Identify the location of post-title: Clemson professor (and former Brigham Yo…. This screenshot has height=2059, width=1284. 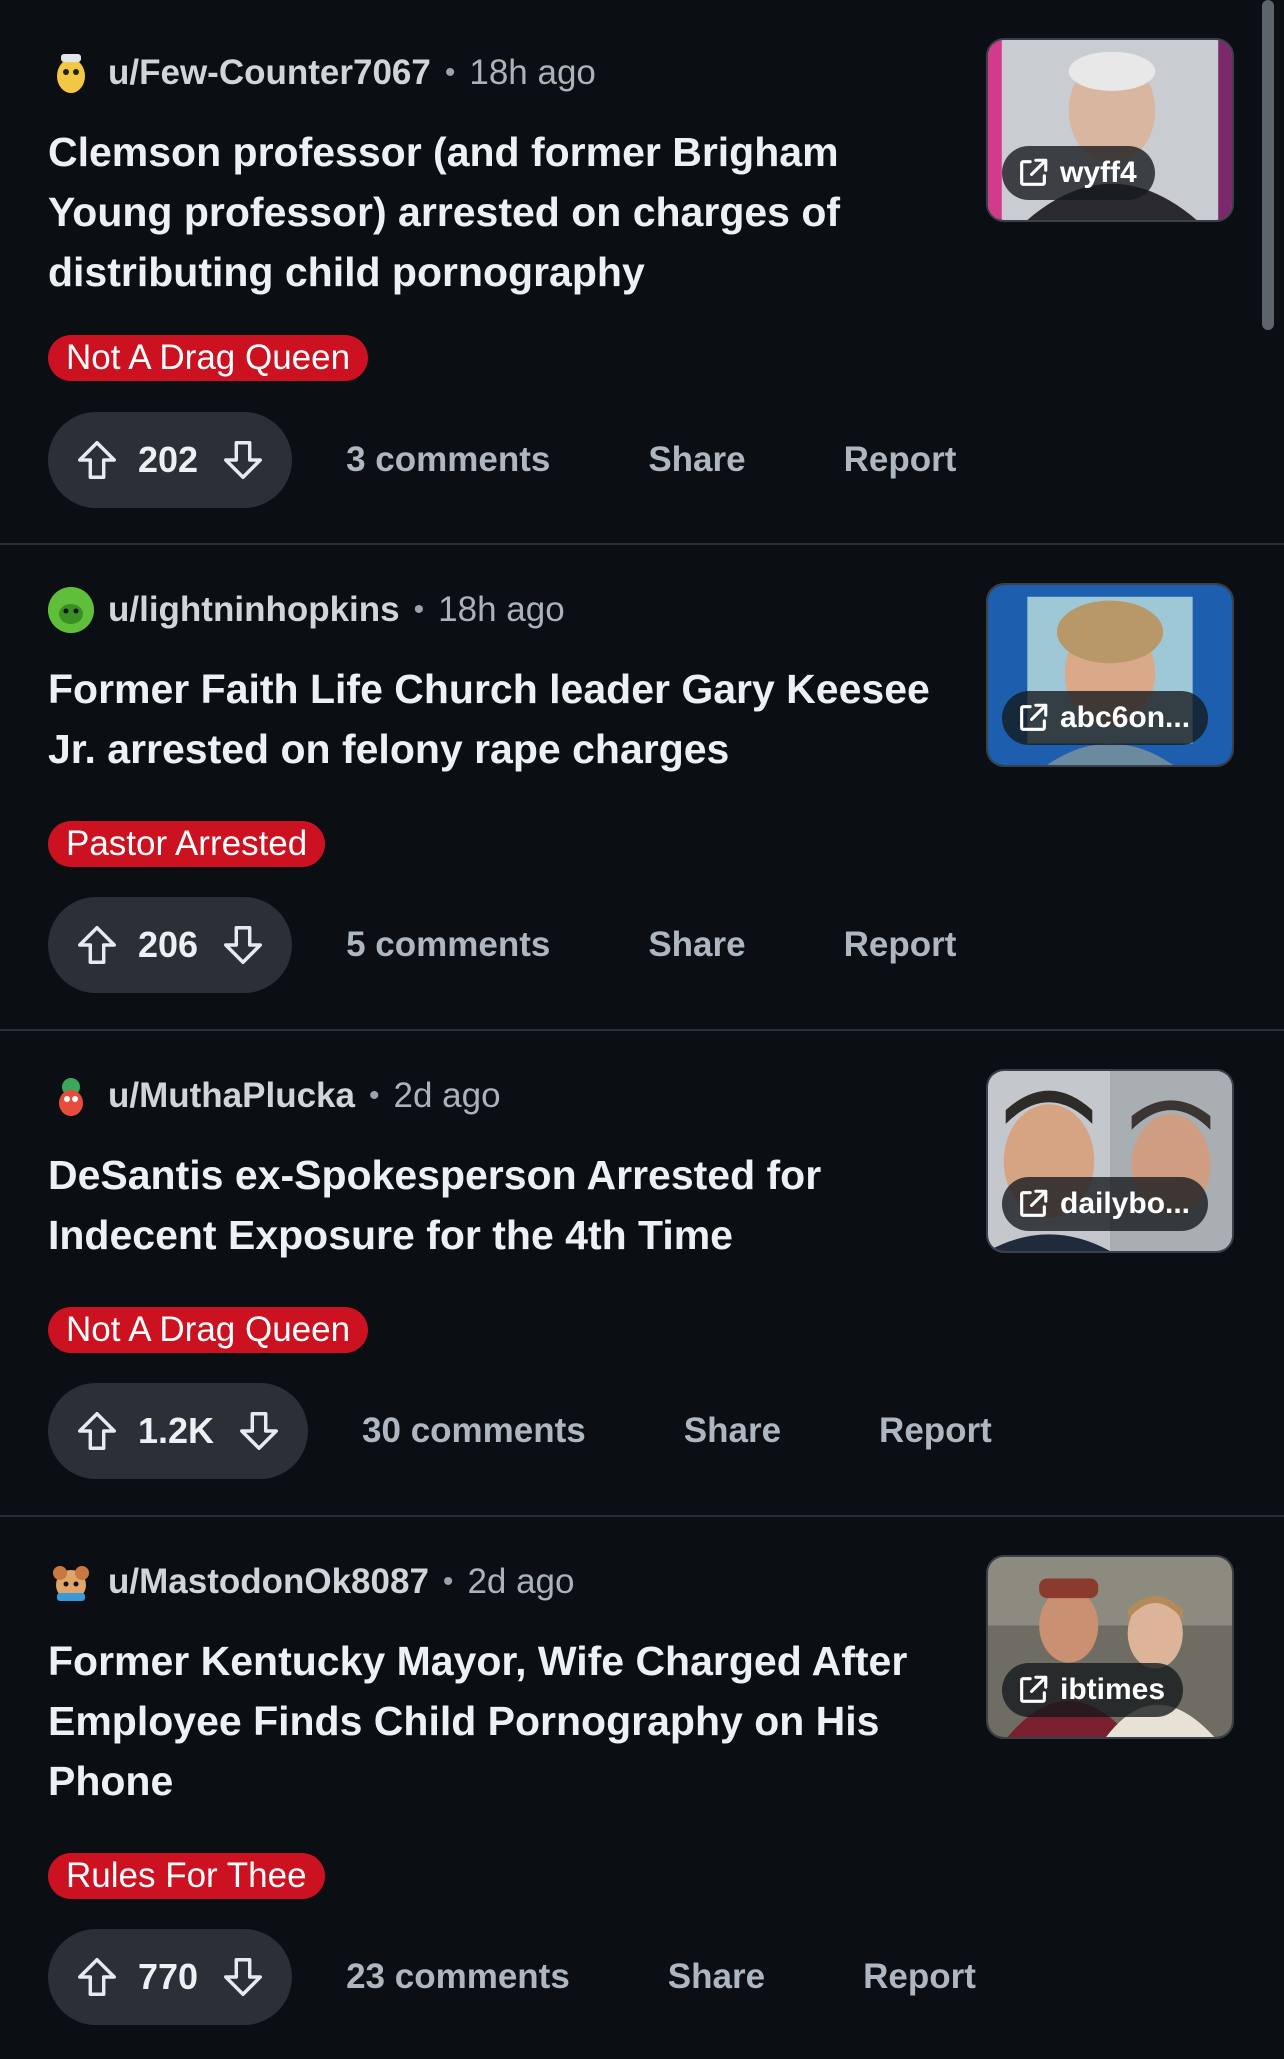
(498, 212).